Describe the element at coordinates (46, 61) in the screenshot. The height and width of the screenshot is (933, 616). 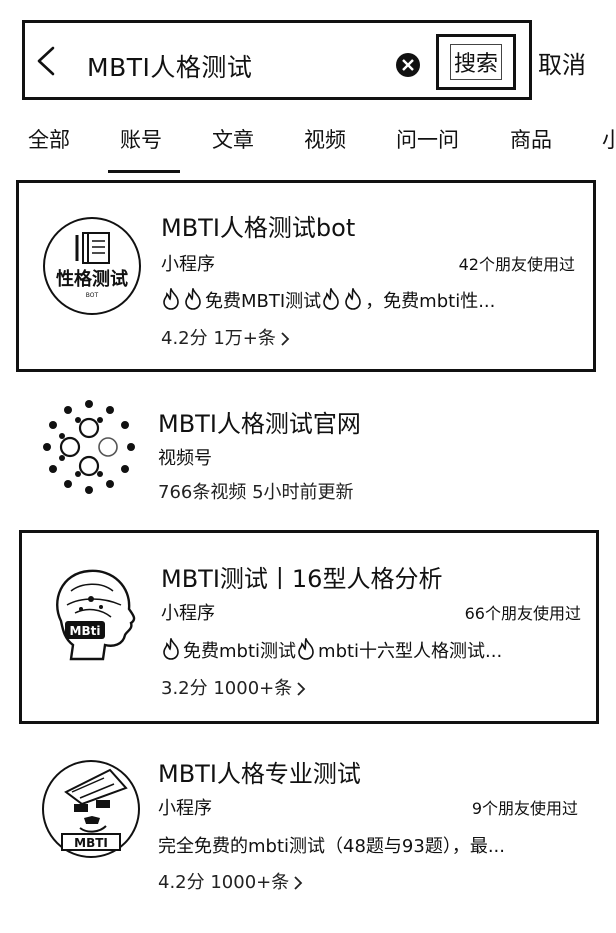
I see `back-chevron-icon` at that location.